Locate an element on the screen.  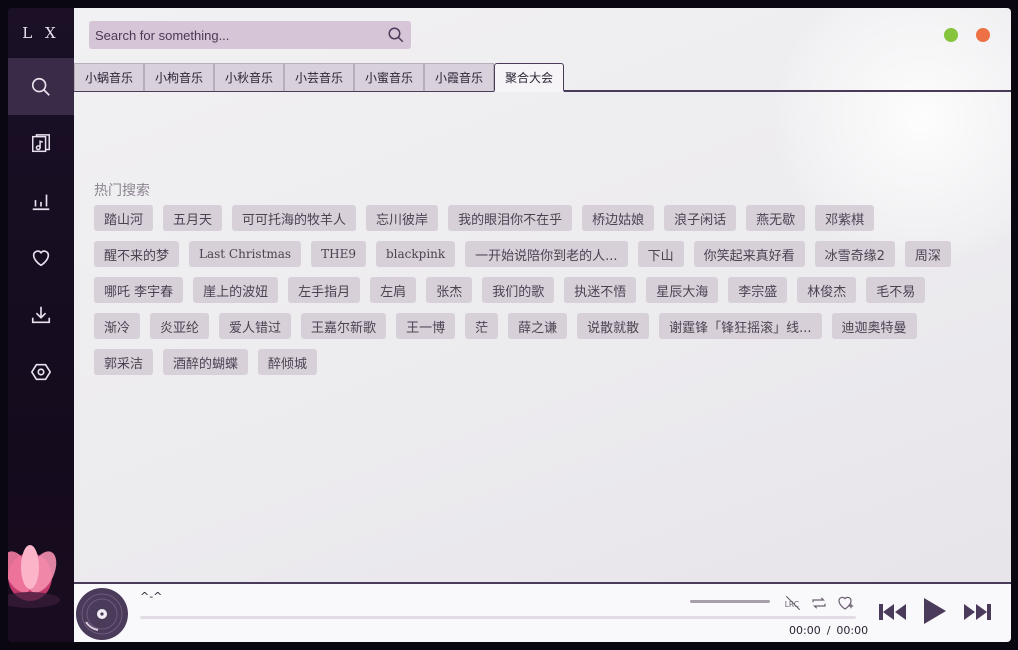
hot-search-tag: 左肩 is located at coordinates (393, 290).